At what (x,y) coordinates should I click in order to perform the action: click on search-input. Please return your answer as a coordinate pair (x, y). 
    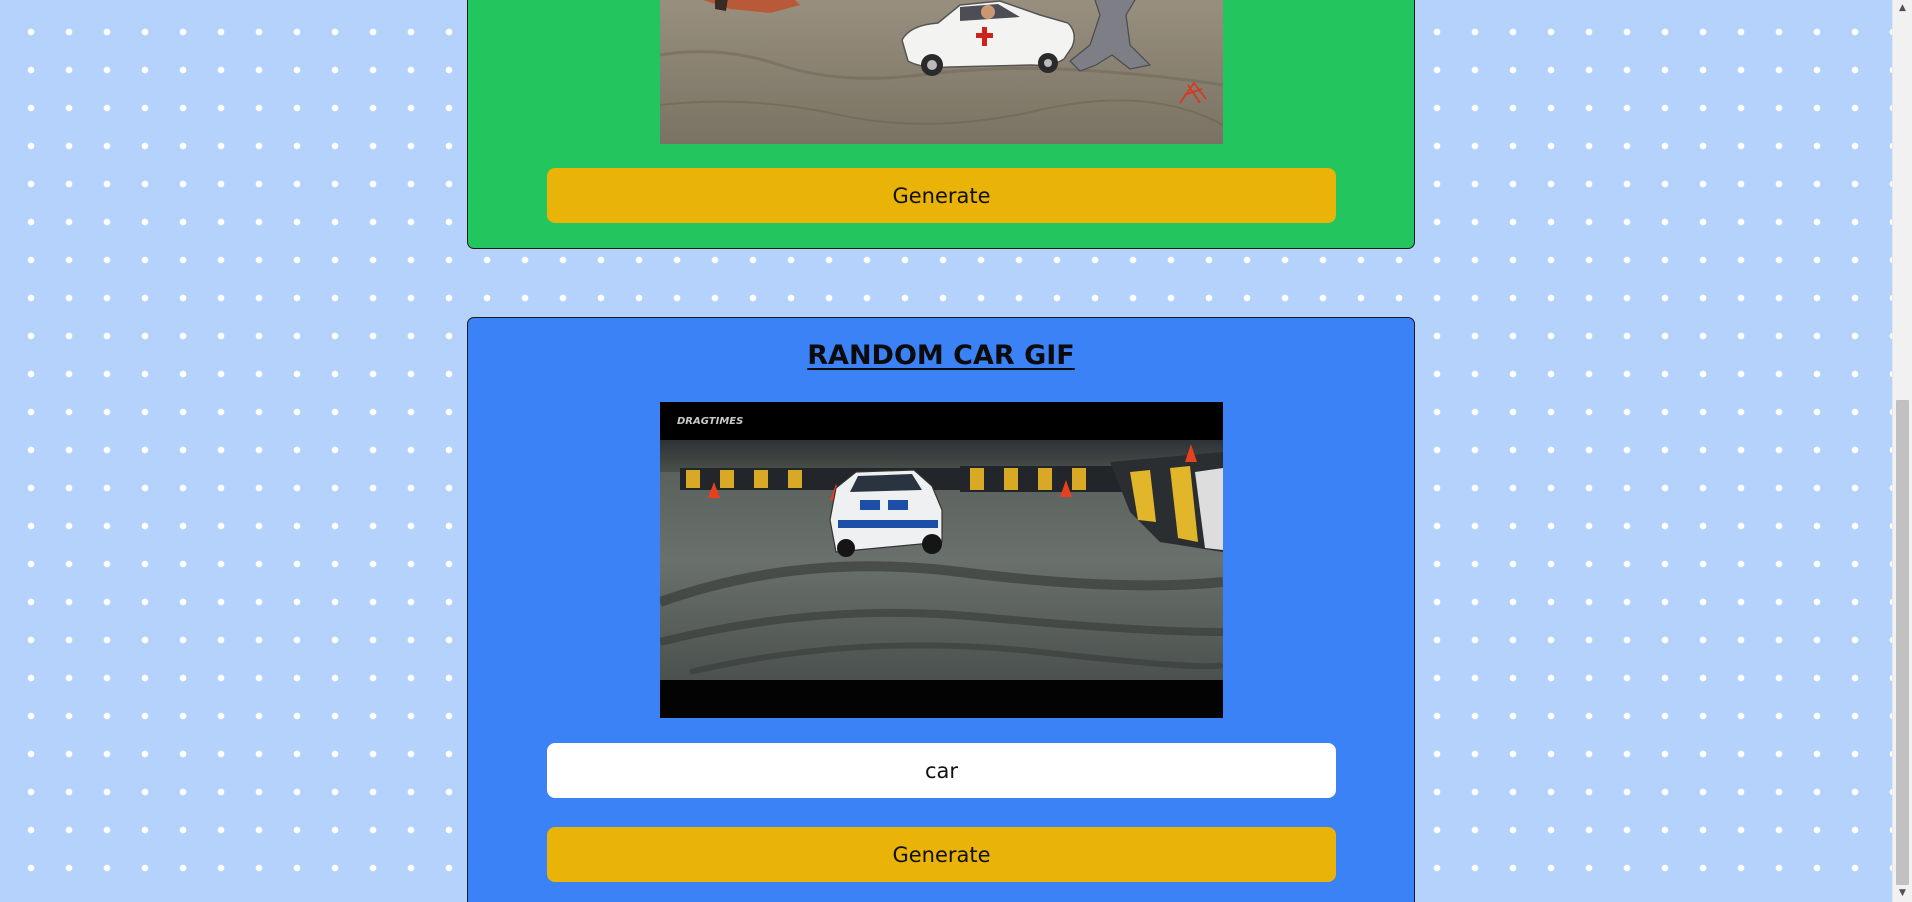
    Looking at the image, I should click on (941, 770).